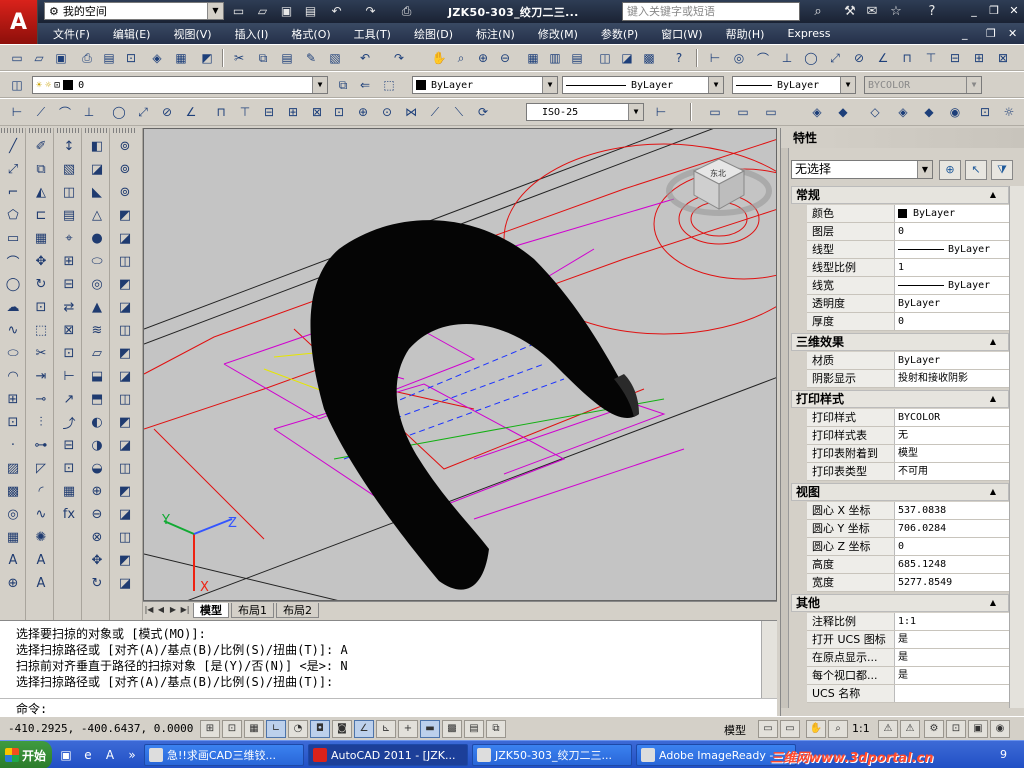 Image resolution: width=1024 pixels, height=768 pixels. Describe the element at coordinates (769, 660) in the screenshot. I see `command-scrollbar` at that location.